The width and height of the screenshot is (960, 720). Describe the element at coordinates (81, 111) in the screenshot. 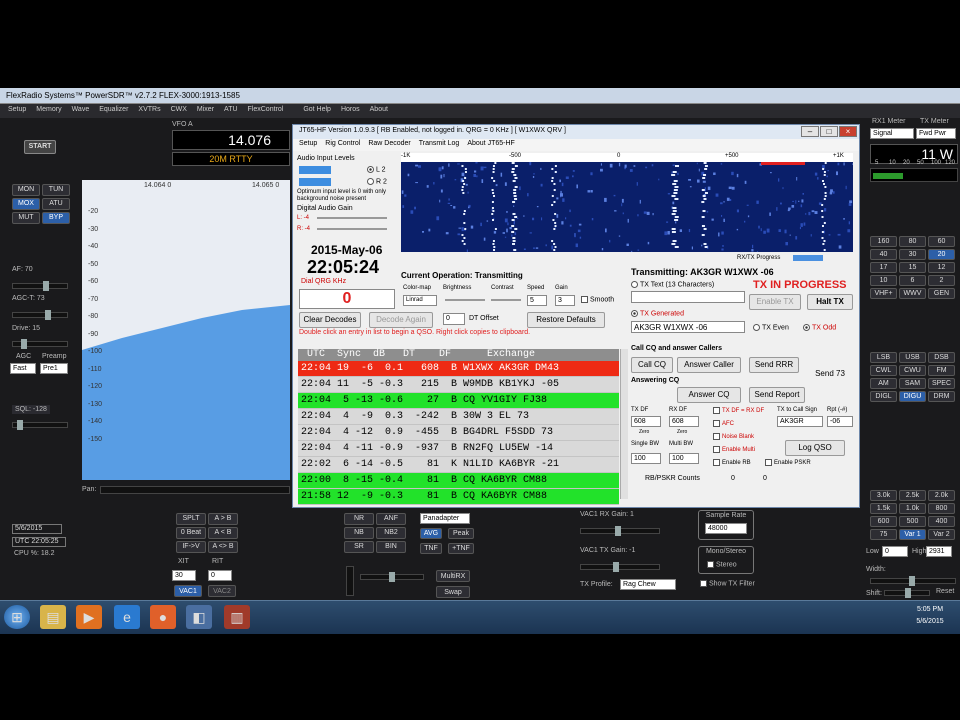

I see `psdr-menu-item: Wave` at that location.